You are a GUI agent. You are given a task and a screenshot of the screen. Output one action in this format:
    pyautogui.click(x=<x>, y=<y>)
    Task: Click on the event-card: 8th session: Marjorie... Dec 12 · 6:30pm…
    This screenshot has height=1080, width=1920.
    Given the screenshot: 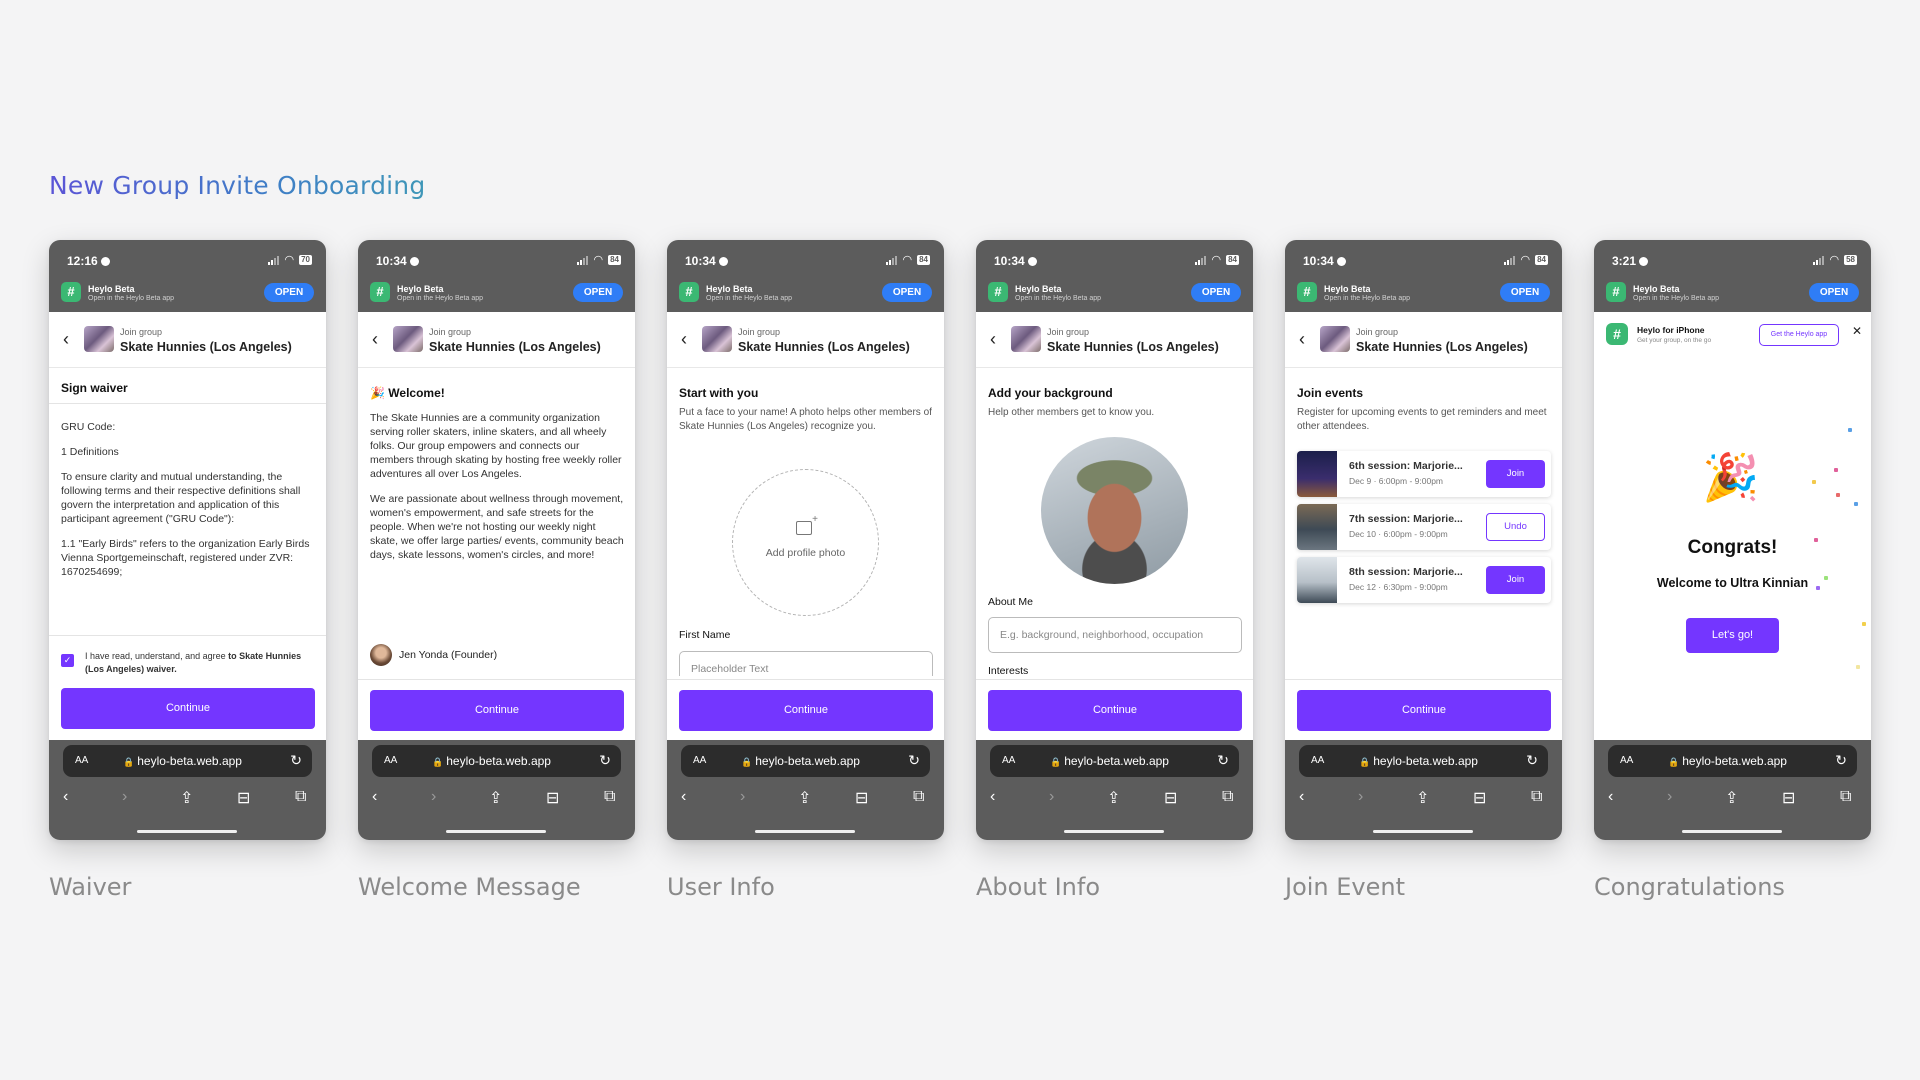 What is the action you would take?
    pyautogui.click(x=1424, y=580)
    